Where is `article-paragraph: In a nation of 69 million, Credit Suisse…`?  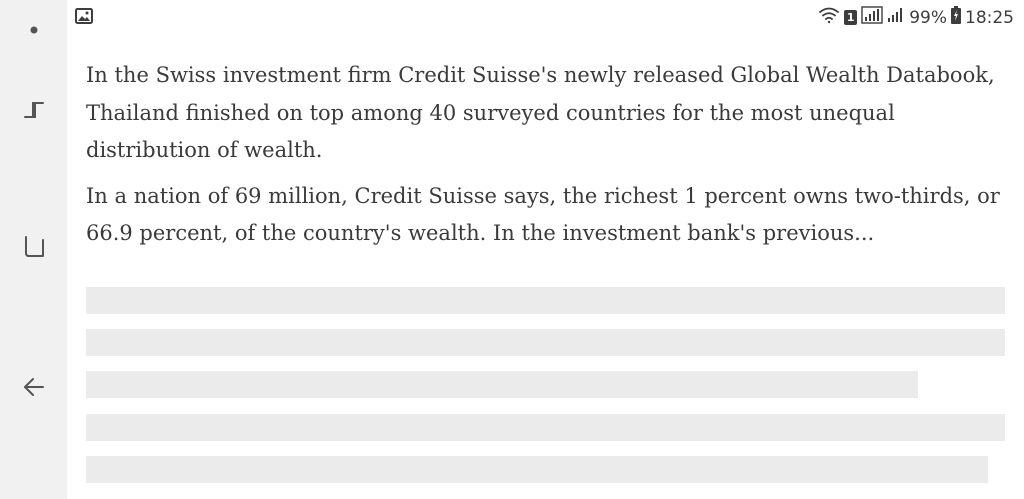 article-paragraph: In a nation of 69 million, Credit Suisse… is located at coordinates (543, 214).